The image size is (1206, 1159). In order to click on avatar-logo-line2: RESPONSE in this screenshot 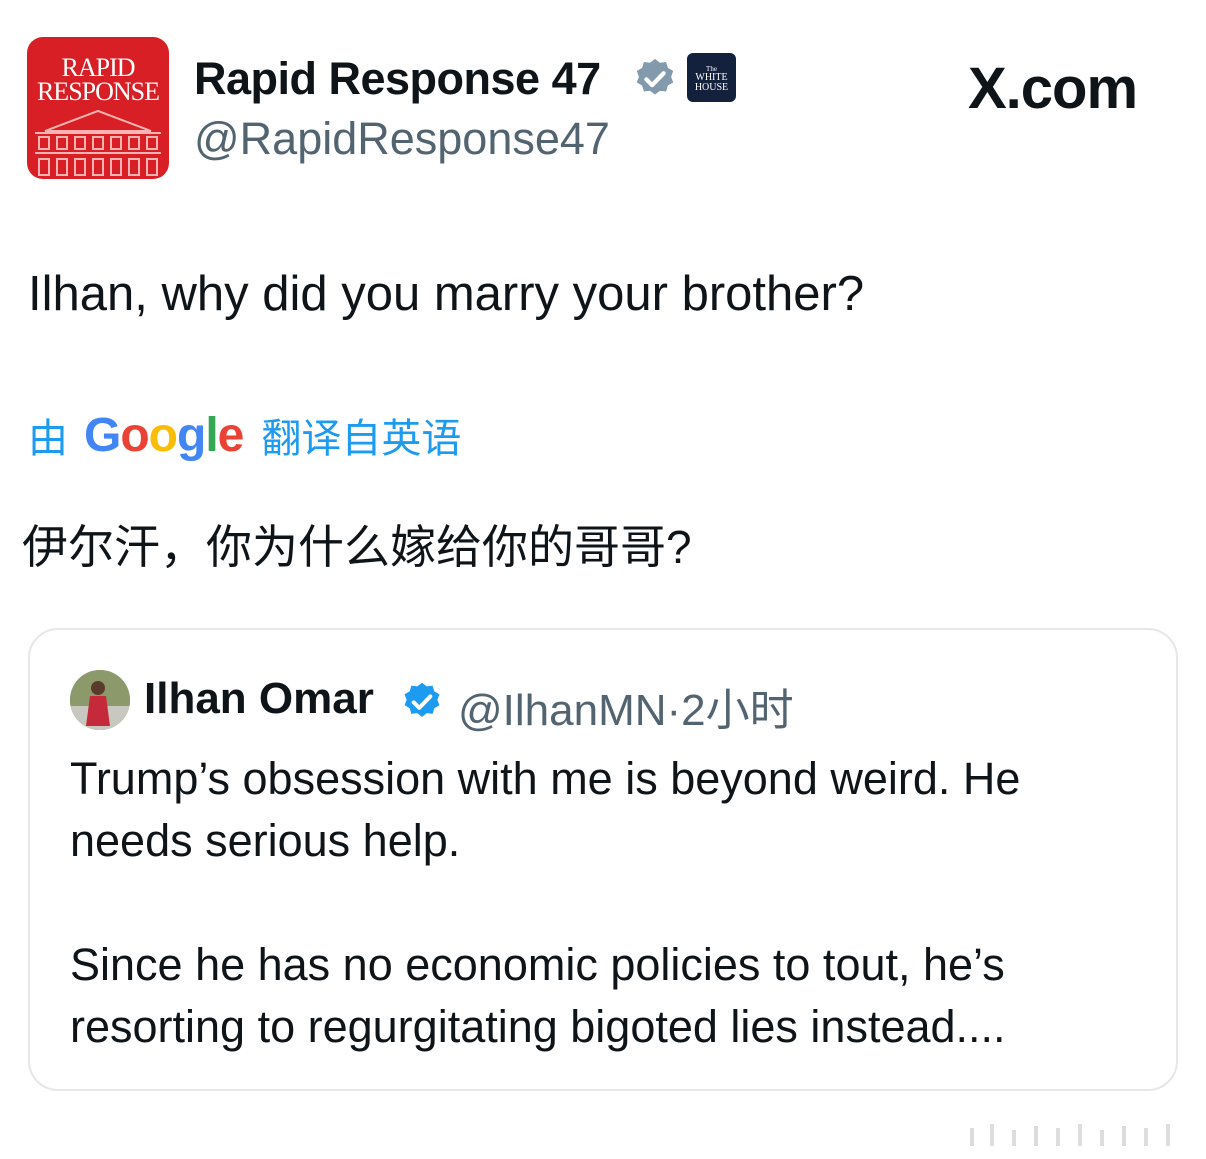, I will do `click(98, 91)`.